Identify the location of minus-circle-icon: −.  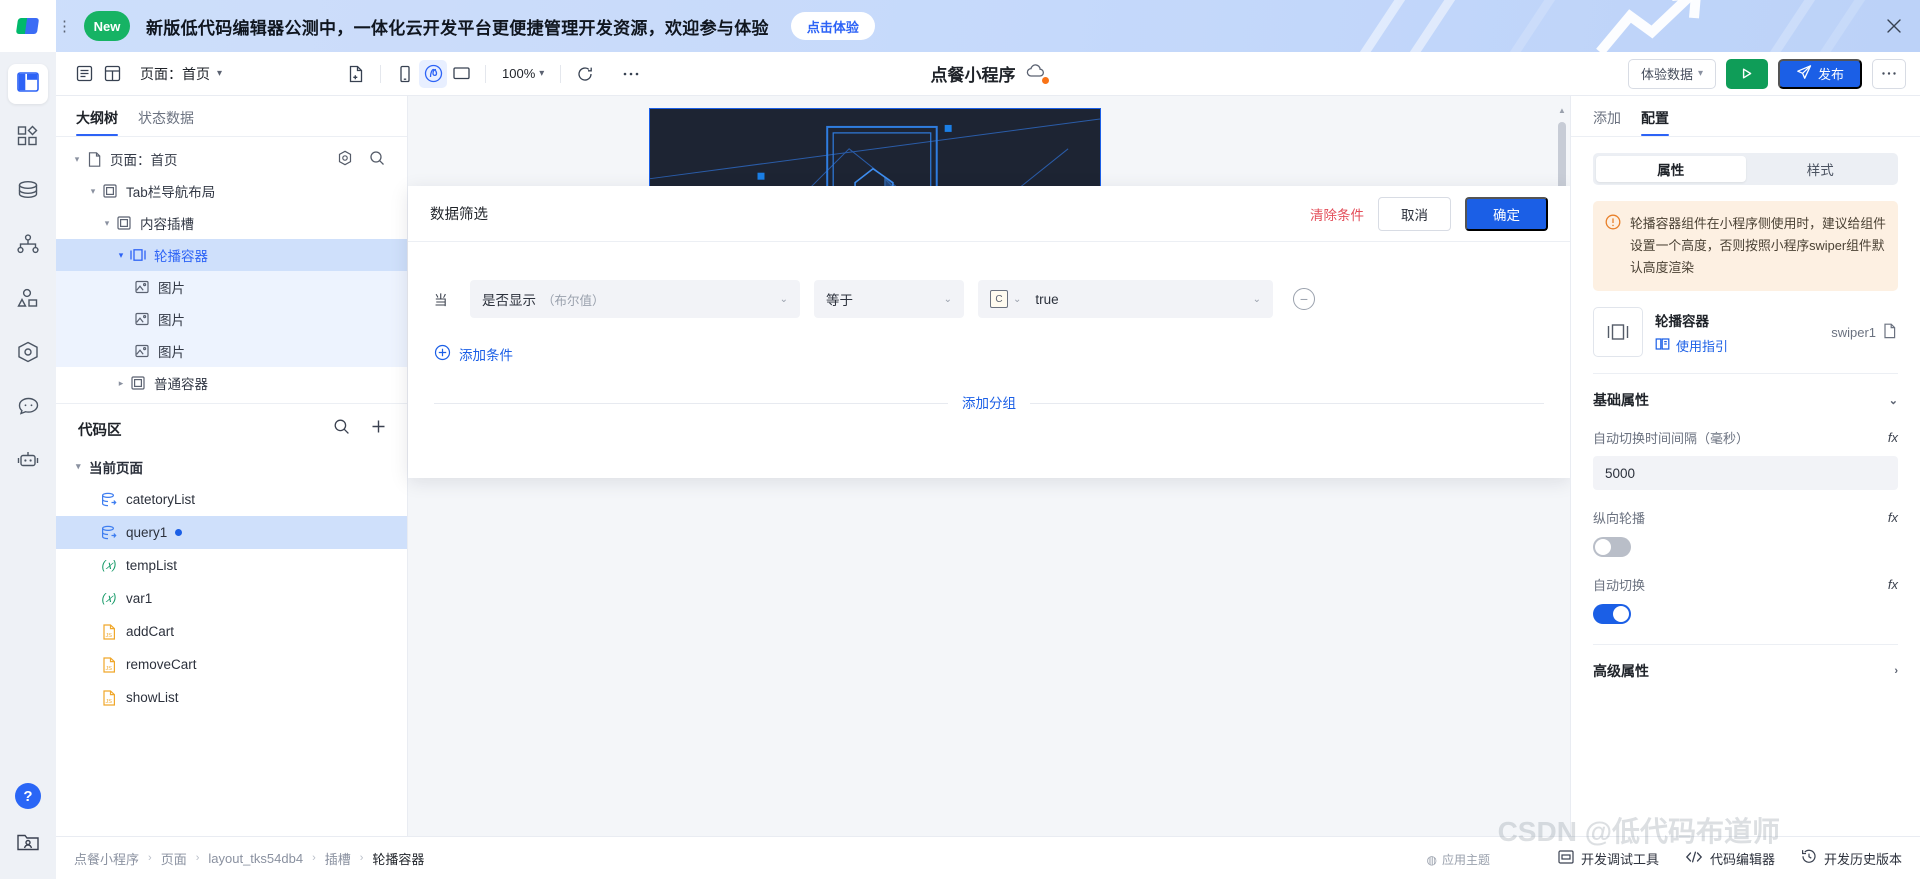
(1304, 299).